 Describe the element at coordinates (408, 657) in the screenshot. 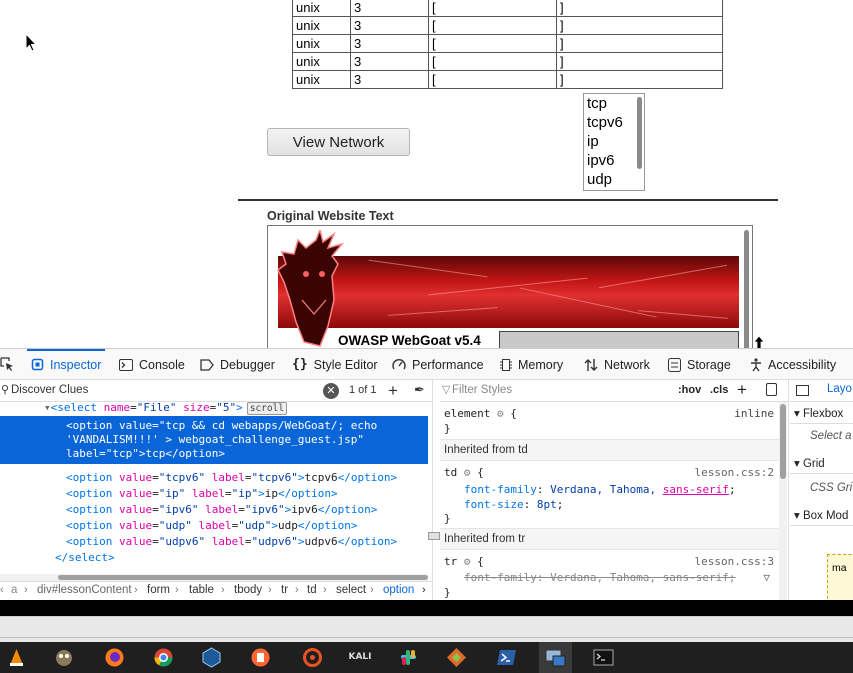

I see `slack-icon` at that location.